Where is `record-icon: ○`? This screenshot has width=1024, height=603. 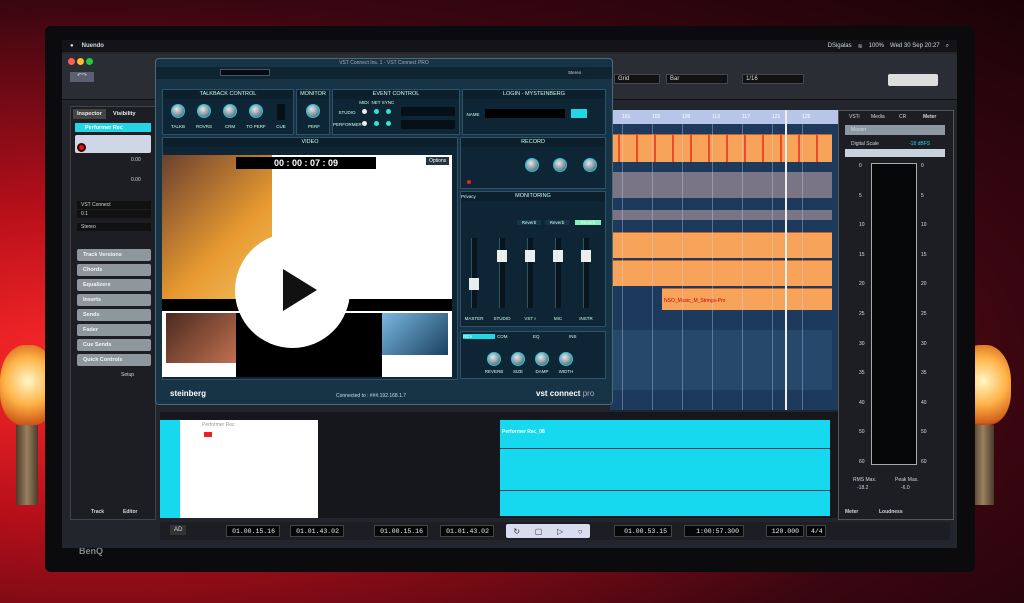 record-icon: ○ is located at coordinates (580, 531).